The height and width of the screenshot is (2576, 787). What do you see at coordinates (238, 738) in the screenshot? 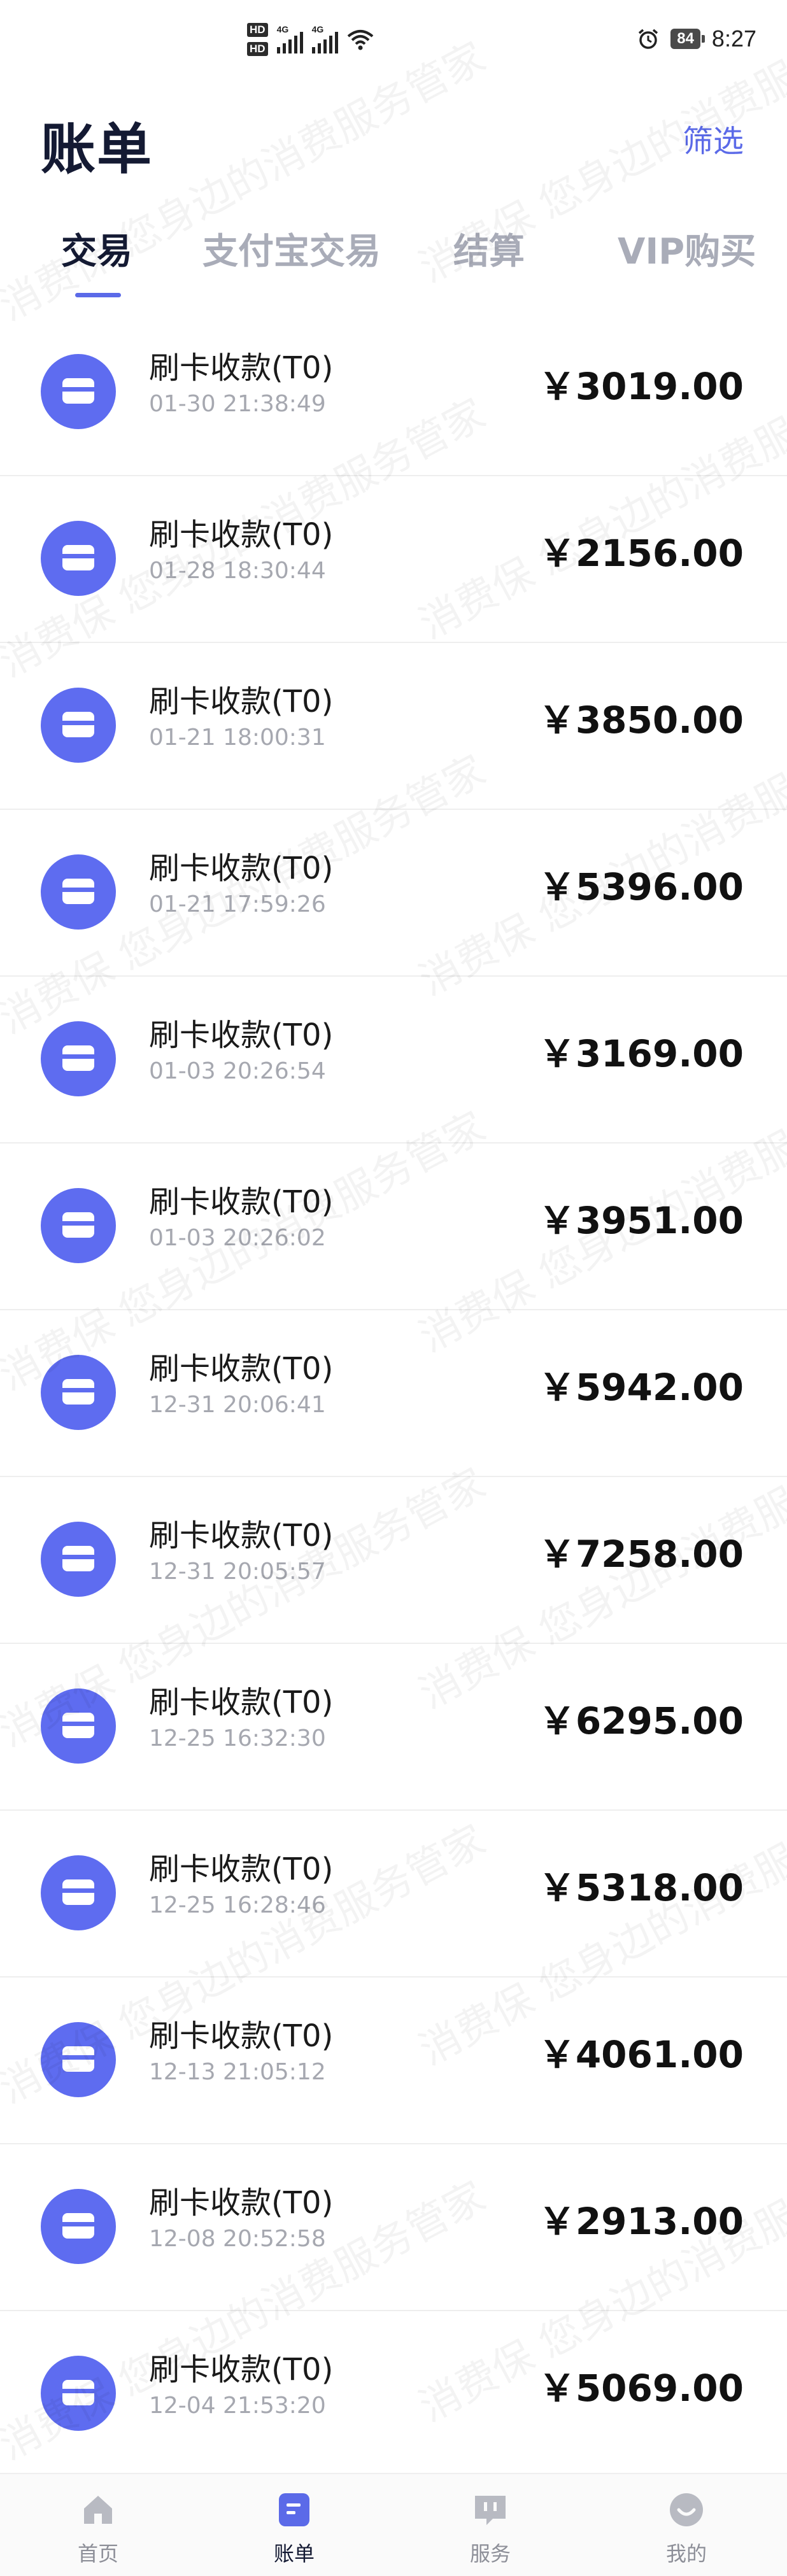
I see `transaction-time: 01-21 18:00:31` at bounding box center [238, 738].